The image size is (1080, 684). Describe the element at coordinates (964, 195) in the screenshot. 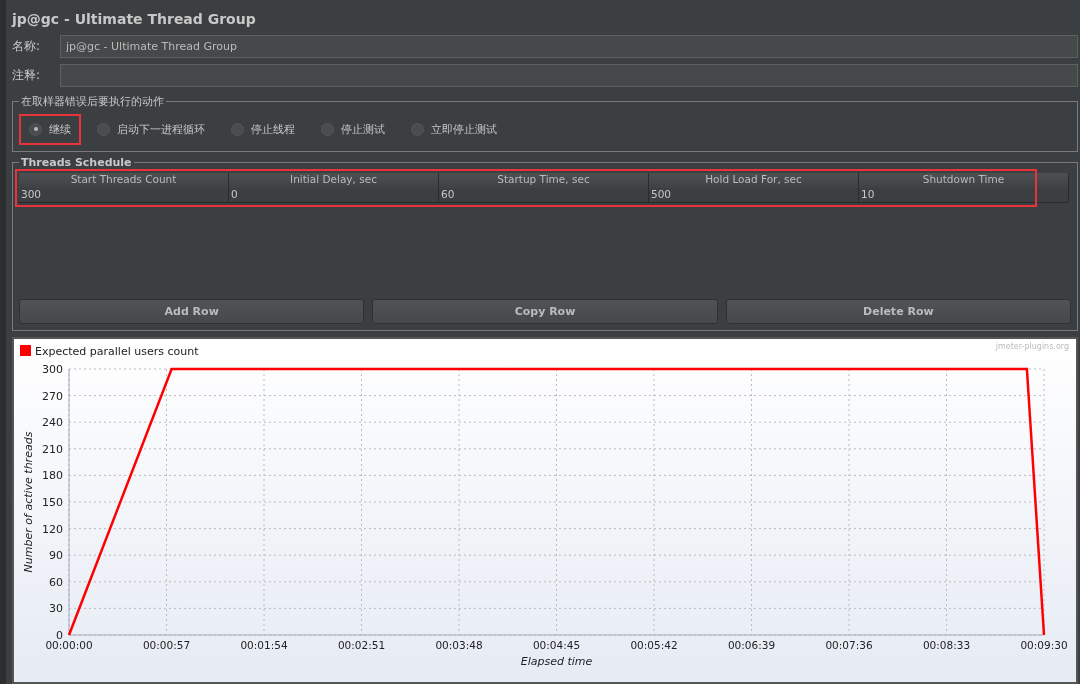

I see `table-cell: 10` at that location.